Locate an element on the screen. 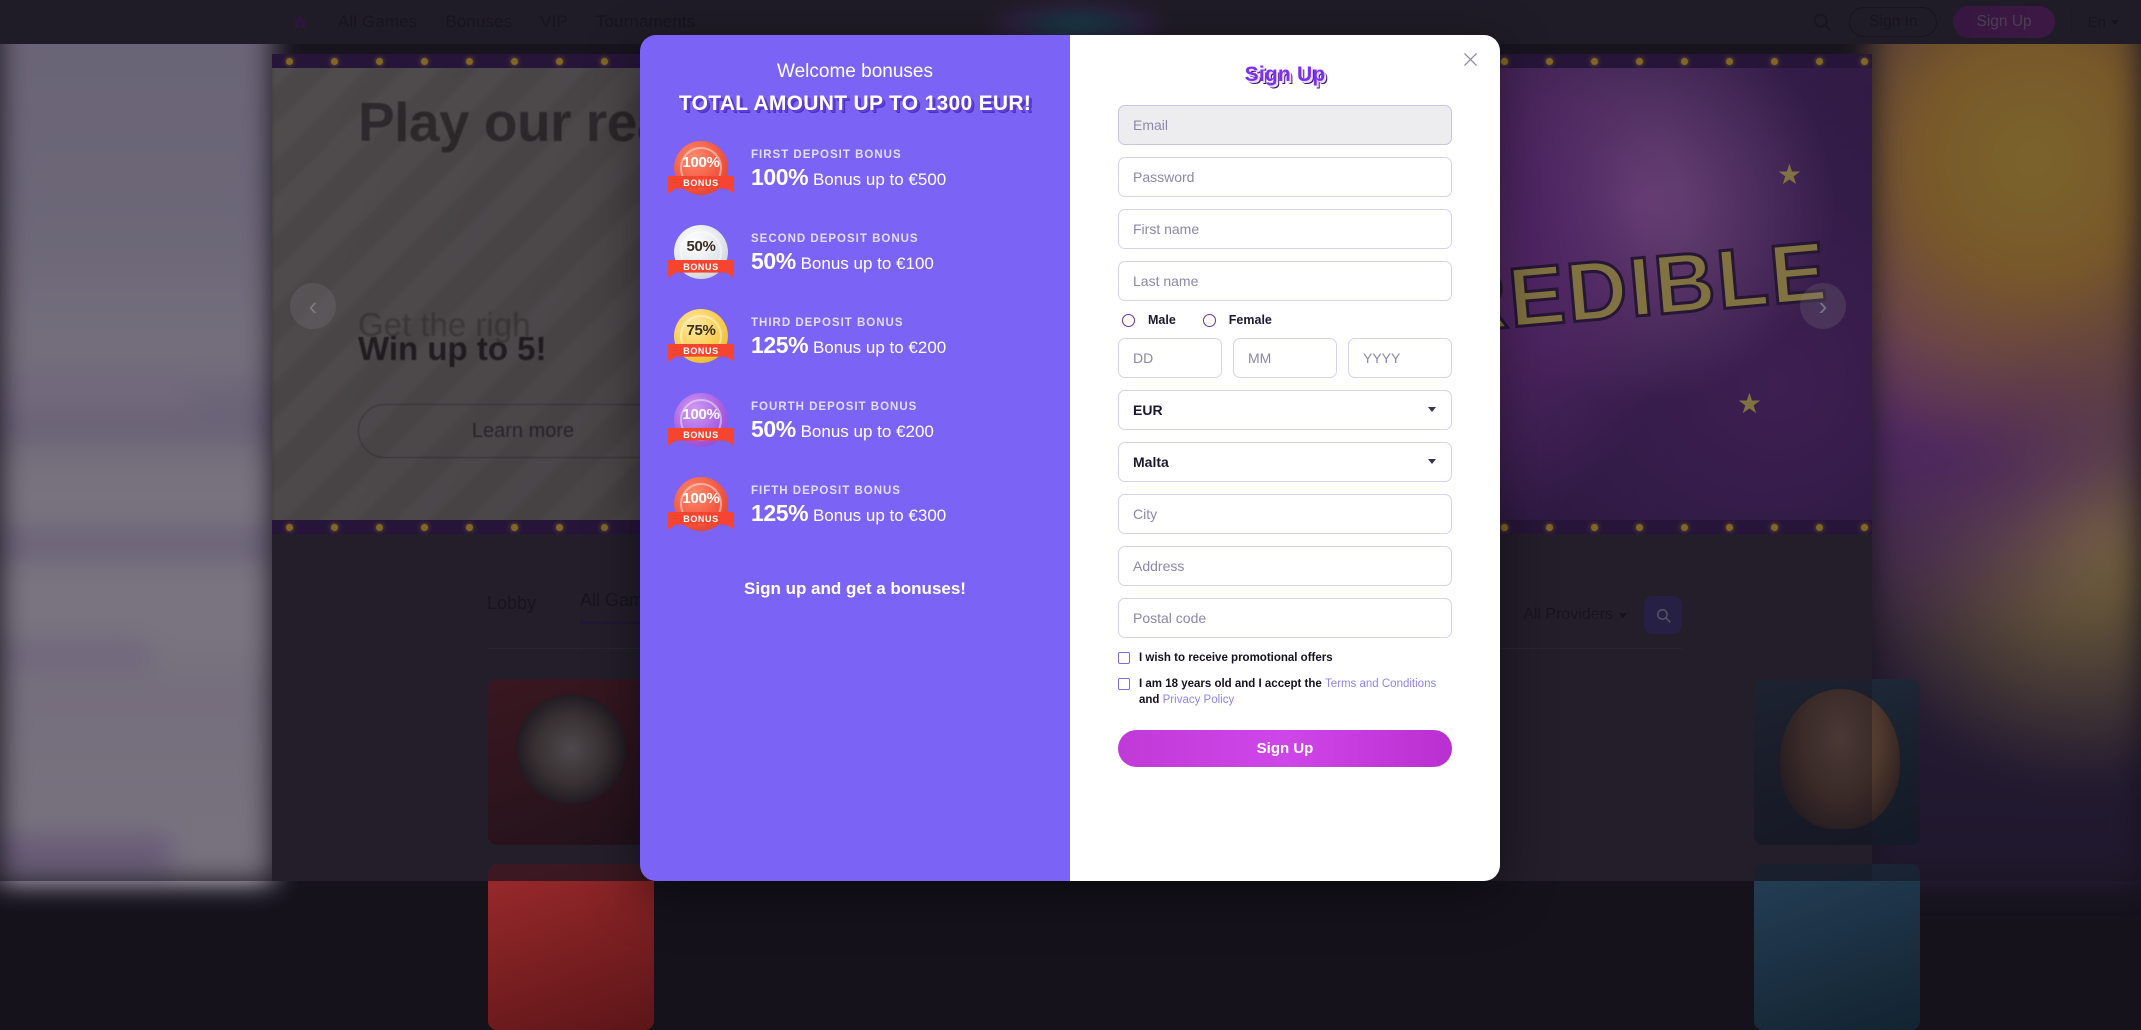 This screenshot has height=1030, width=2141. bonus-deposit-label: THIRD DEPOSIT BONUS is located at coordinates (848, 323).